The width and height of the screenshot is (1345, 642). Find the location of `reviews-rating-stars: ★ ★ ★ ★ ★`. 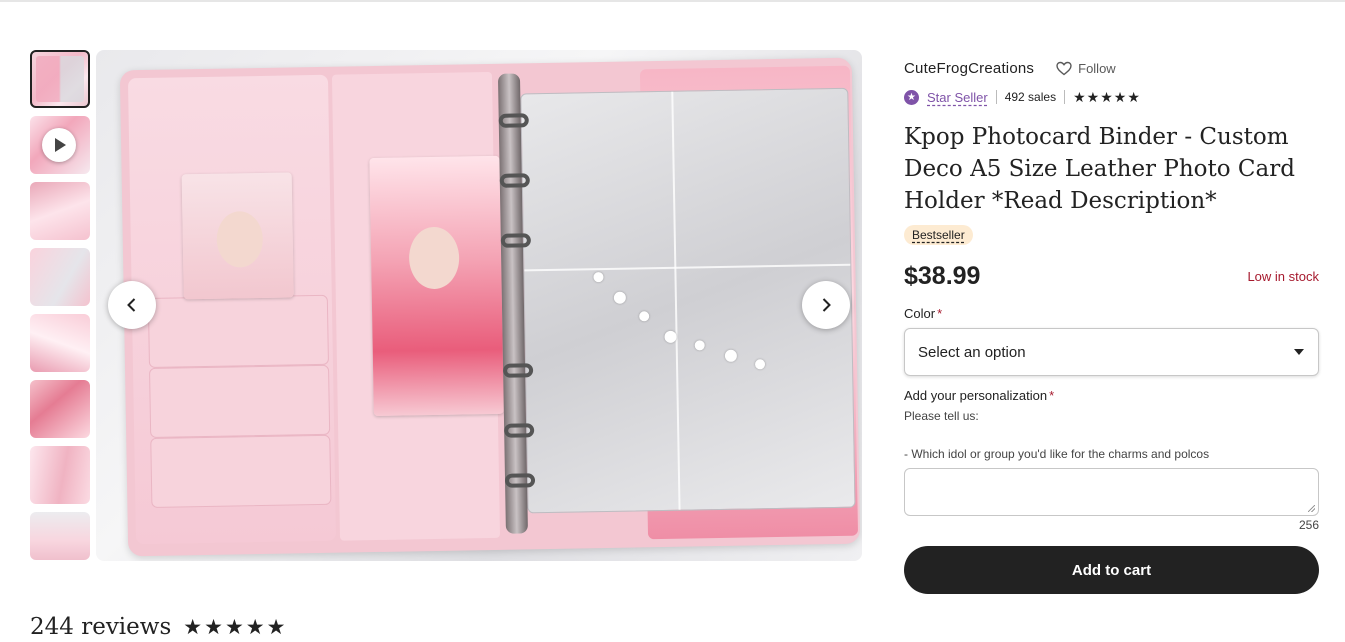

reviews-rating-stars: ★ ★ ★ ★ ★ is located at coordinates (234, 627).